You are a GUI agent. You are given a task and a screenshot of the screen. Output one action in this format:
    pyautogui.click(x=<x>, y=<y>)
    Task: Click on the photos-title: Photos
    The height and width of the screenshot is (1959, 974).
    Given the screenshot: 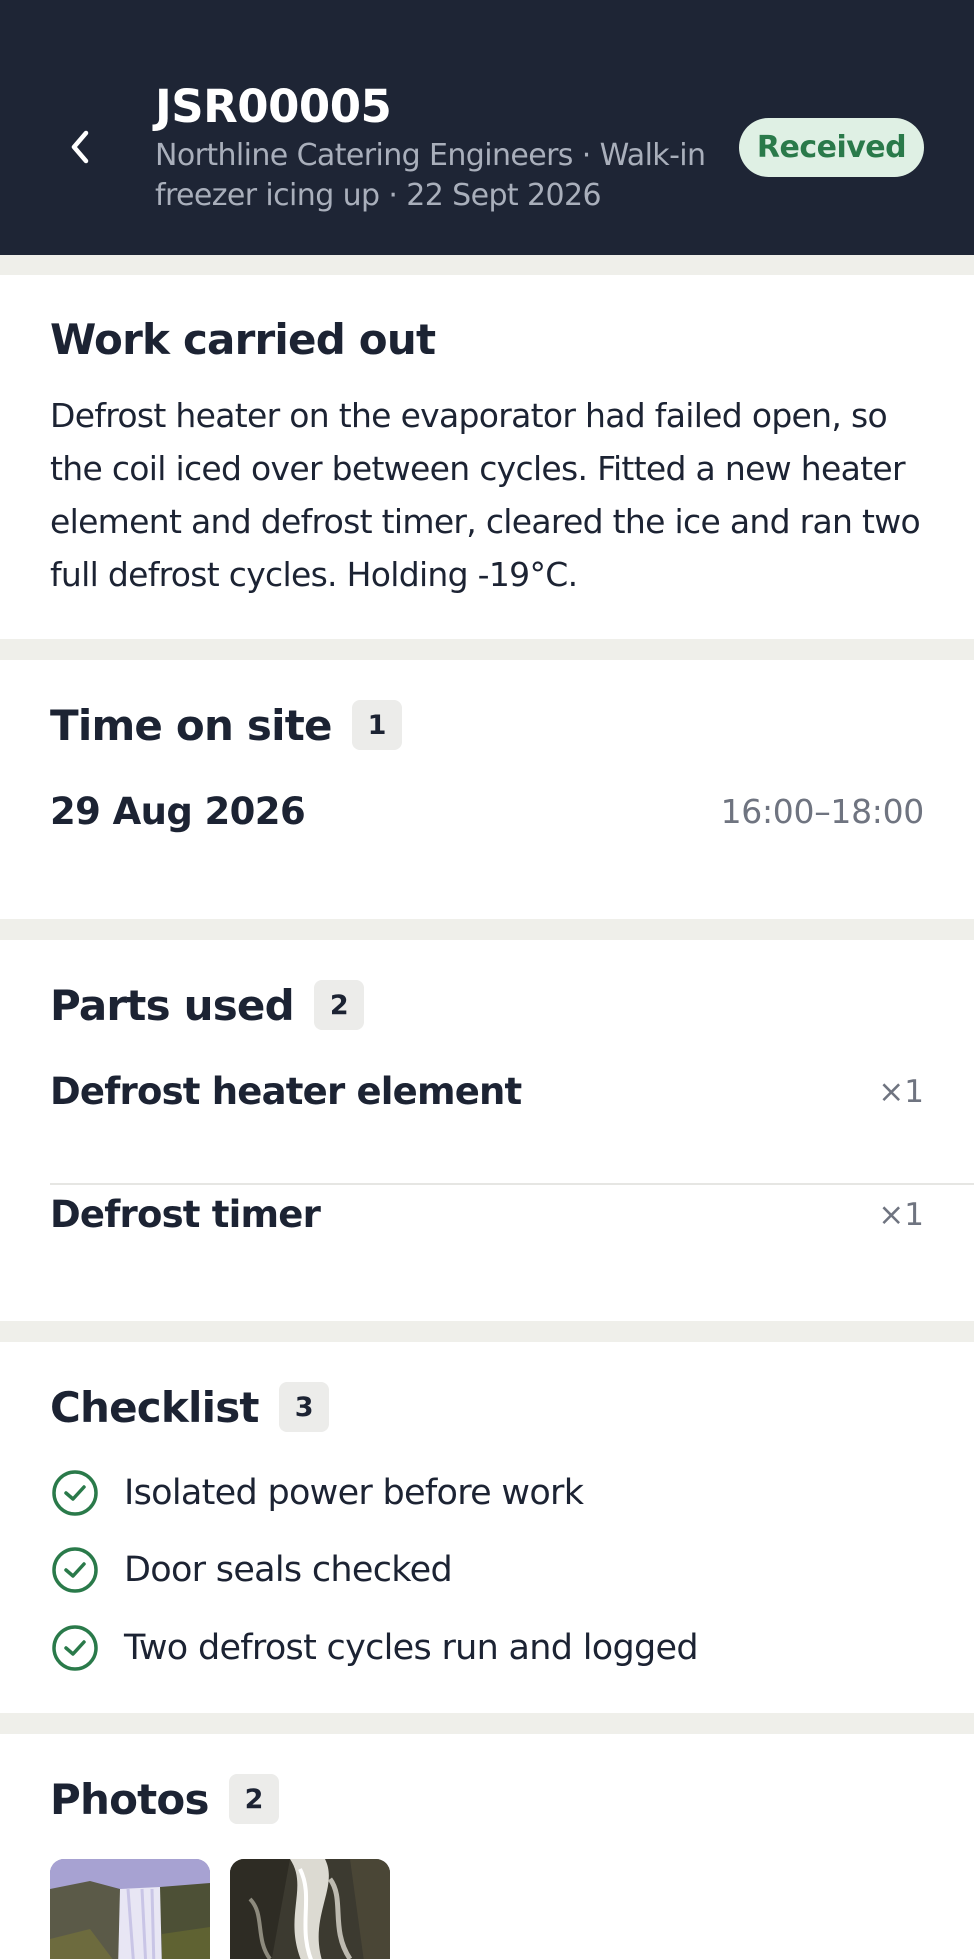 What is the action you would take?
    pyautogui.click(x=129, y=1799)
    